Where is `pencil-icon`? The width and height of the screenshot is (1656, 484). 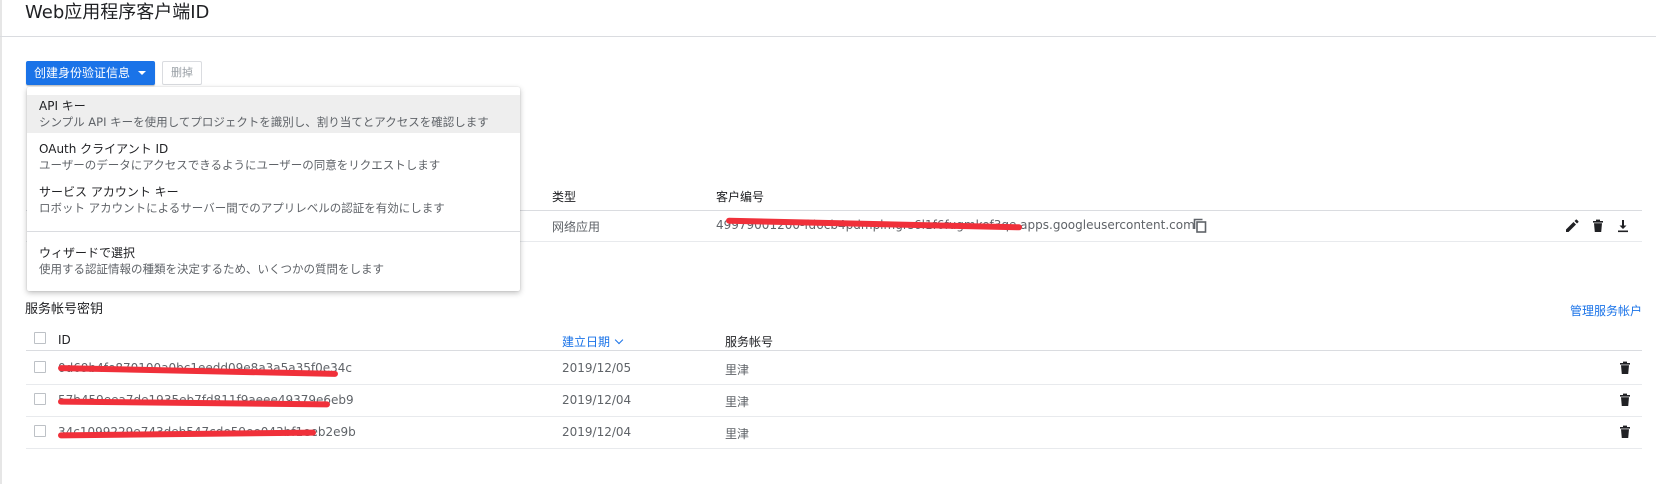 pencil-icon is located at coordinates (1572, 226).